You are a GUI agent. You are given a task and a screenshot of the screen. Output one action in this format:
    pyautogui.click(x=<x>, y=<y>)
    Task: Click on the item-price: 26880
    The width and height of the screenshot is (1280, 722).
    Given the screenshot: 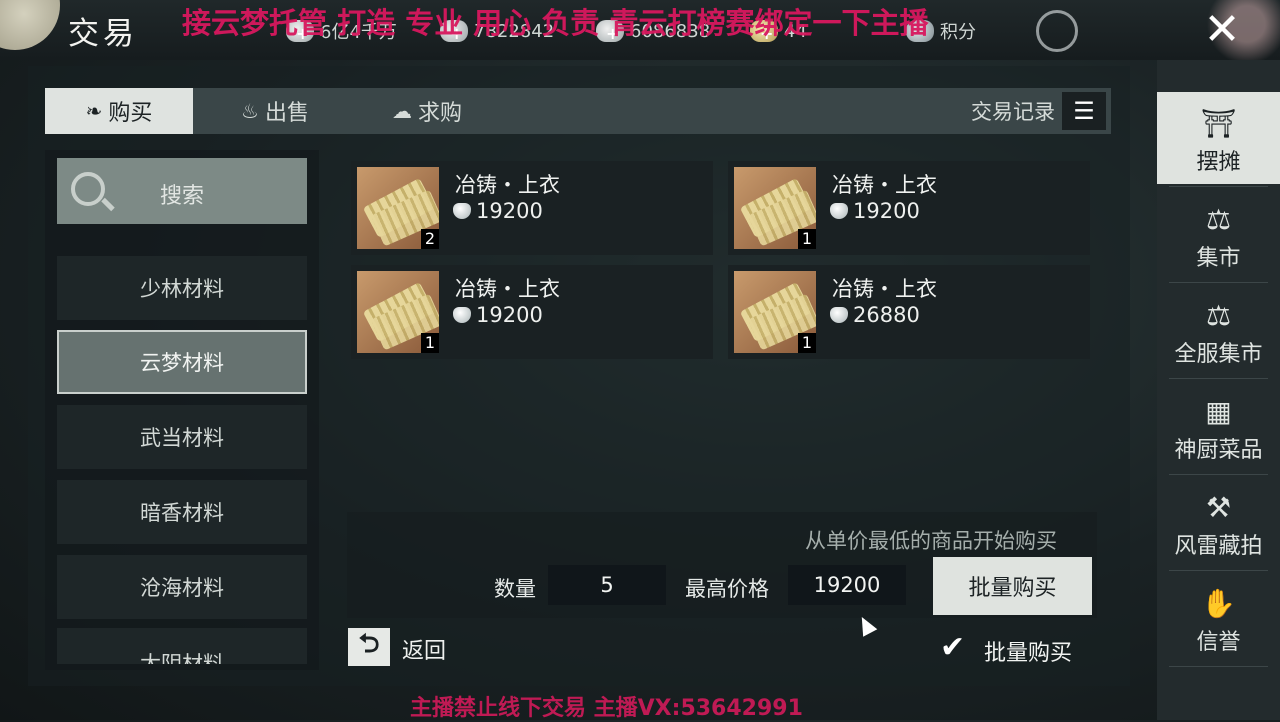 What is the action you would take?
    pyautogui.click(x=875, y=315)
    